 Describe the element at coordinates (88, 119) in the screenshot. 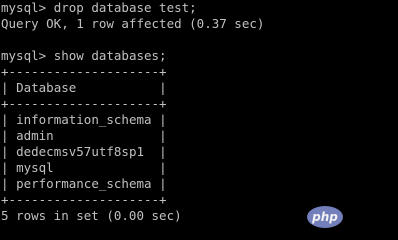

I see `table-cell: information_schema` at that location.